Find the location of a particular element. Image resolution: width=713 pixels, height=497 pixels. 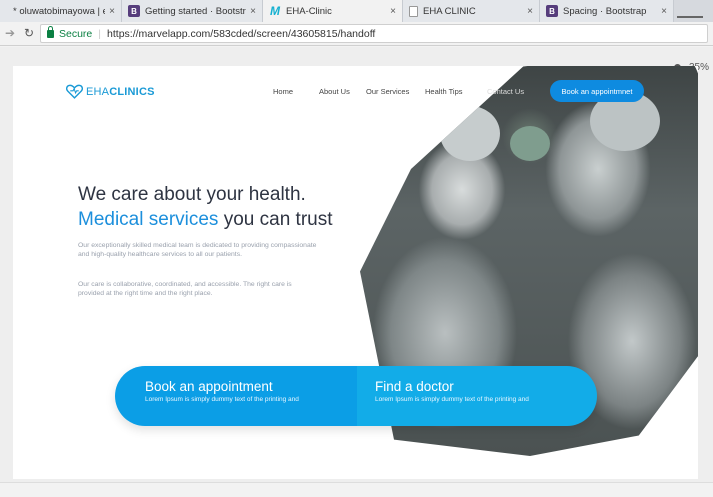

book-appointment-nav-button: Book an appointmnet is located at coordinates (597, 91).